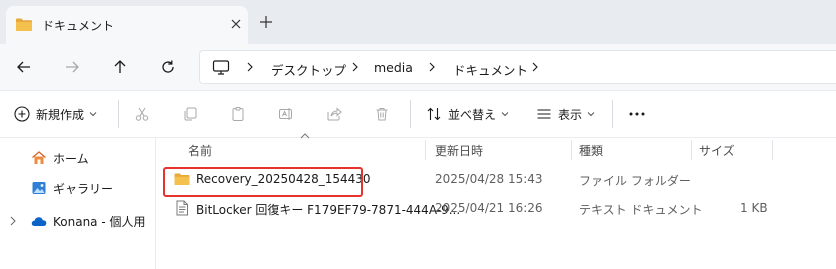 This screenshot has height=269, width=836. I want to click on sort-button: 並べ替え, so click(467, 114).